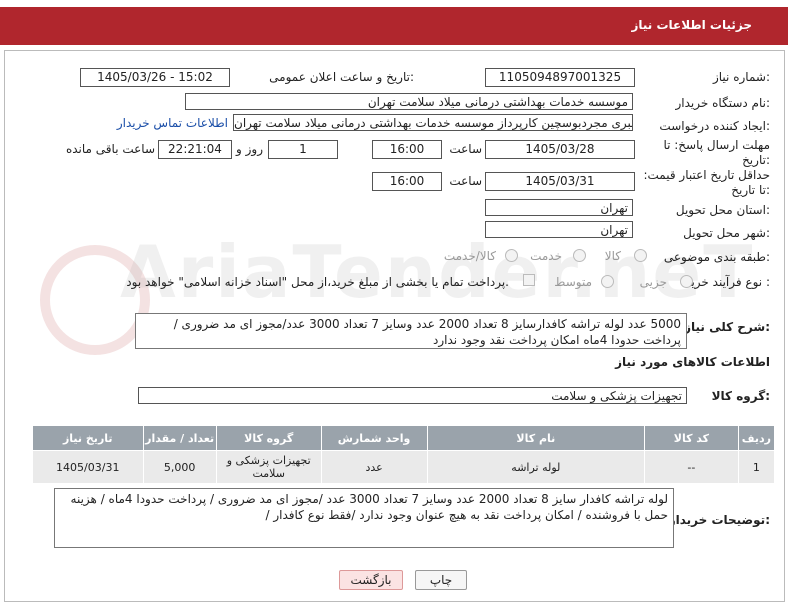 This screenshot has width=788, height=606. What do you see at coordinates (560, 77) in the screenshot?
I see `need-number-field: 1105094897001325` at bounding box center [560, 77].